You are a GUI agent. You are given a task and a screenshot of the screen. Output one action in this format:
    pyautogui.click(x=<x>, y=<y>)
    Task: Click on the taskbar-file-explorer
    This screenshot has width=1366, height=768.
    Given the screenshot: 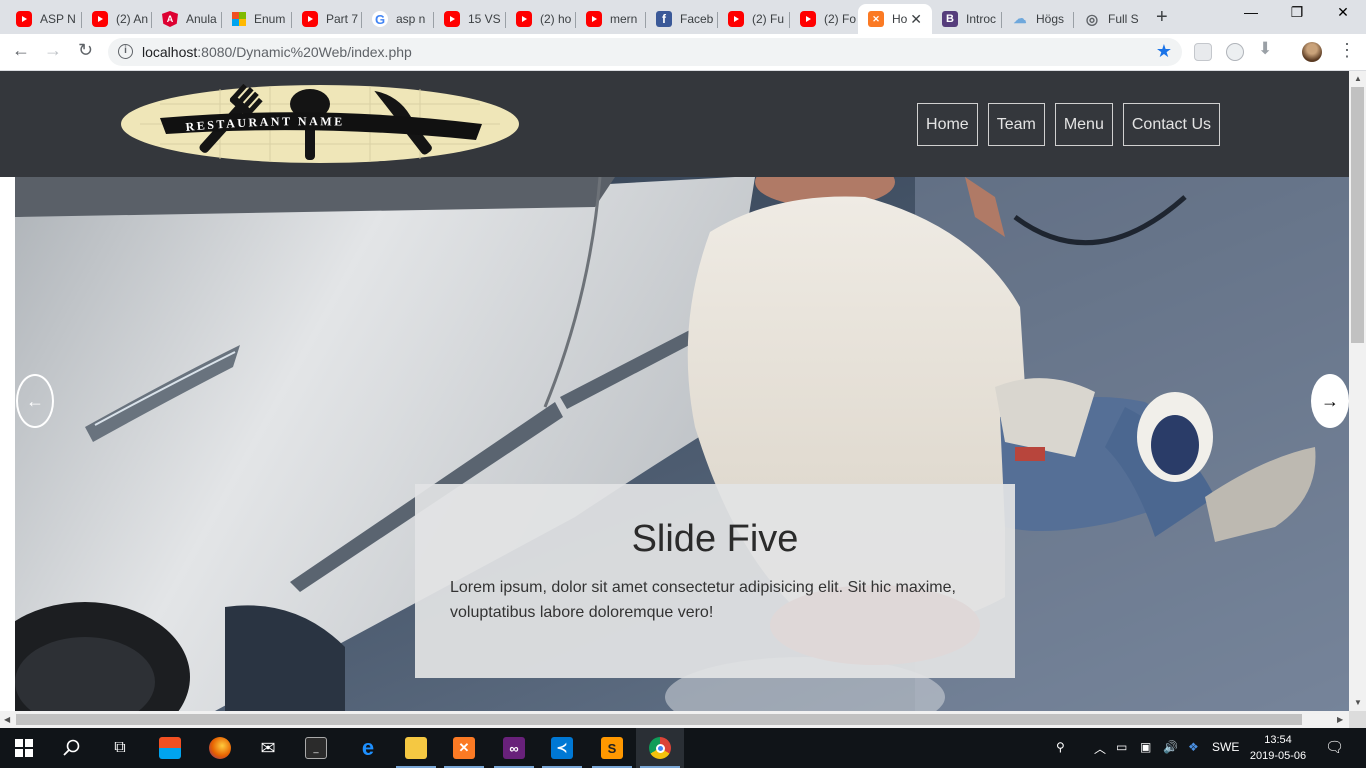 What is the action you would take?
    pyautogui.click(x=416, y=748)
    